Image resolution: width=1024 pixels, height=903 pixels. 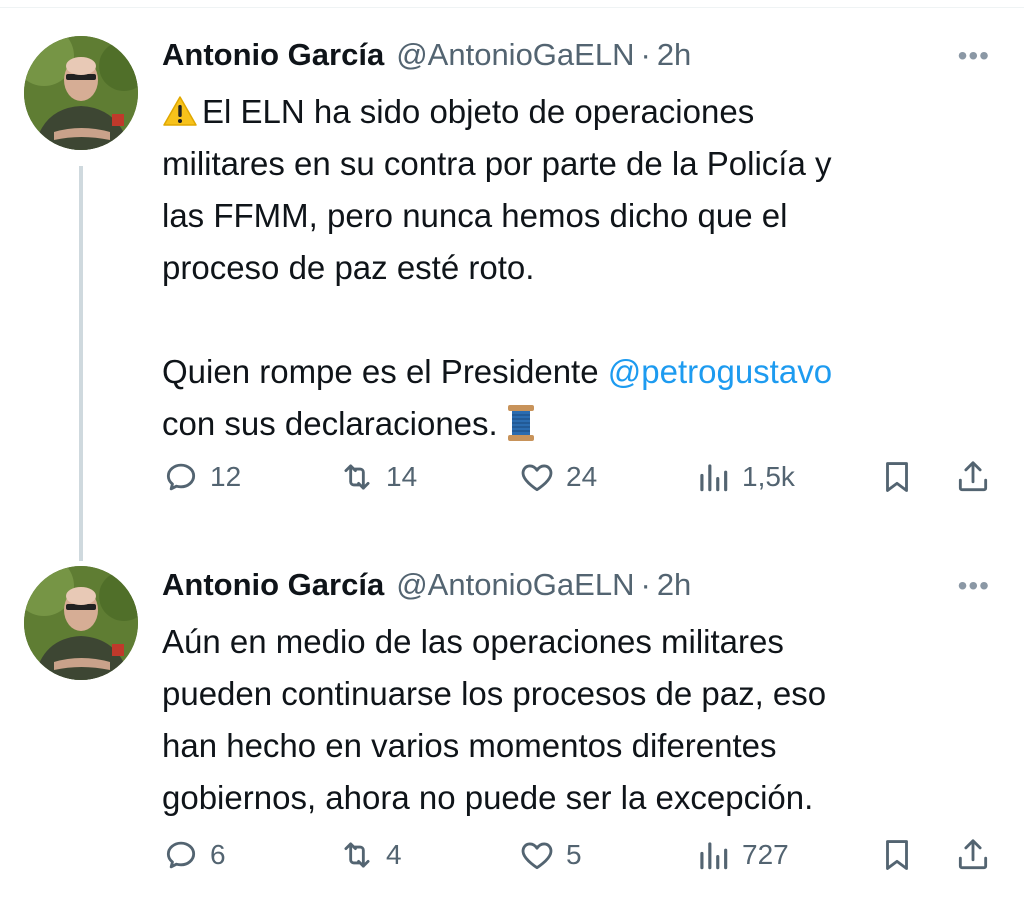 I want to click on like-count: 24, so click(x=582, y=476).